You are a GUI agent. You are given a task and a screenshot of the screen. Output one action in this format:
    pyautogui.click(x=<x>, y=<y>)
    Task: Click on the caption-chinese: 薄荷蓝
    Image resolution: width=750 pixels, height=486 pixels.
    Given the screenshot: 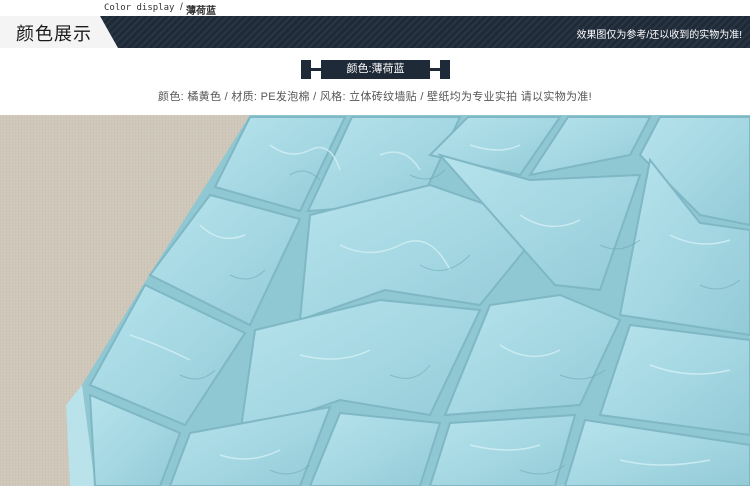 What is the action you would take?
    pyautogui.click(x=201, y=11)
    